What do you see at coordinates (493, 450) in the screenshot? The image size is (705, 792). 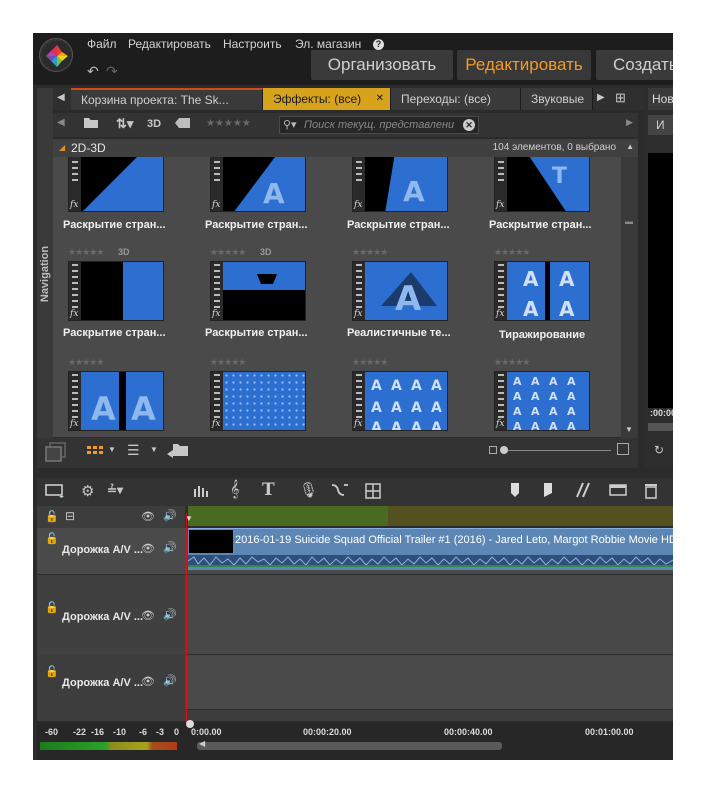 I see `small-size-icon` at bounding box center [493, 450].